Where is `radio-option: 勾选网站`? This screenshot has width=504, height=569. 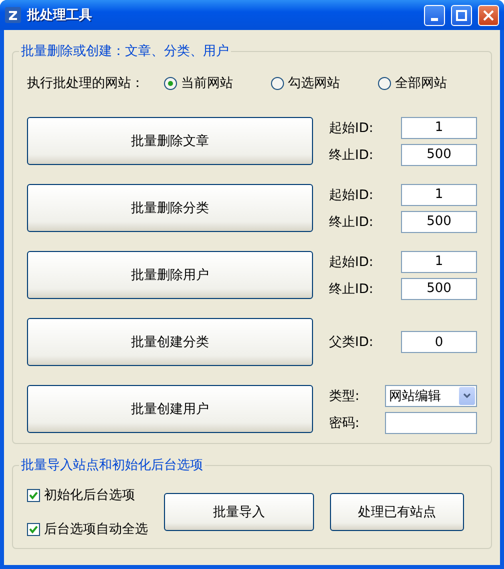
radio-option: 勾选网站 is located at coordinates (305, 83).